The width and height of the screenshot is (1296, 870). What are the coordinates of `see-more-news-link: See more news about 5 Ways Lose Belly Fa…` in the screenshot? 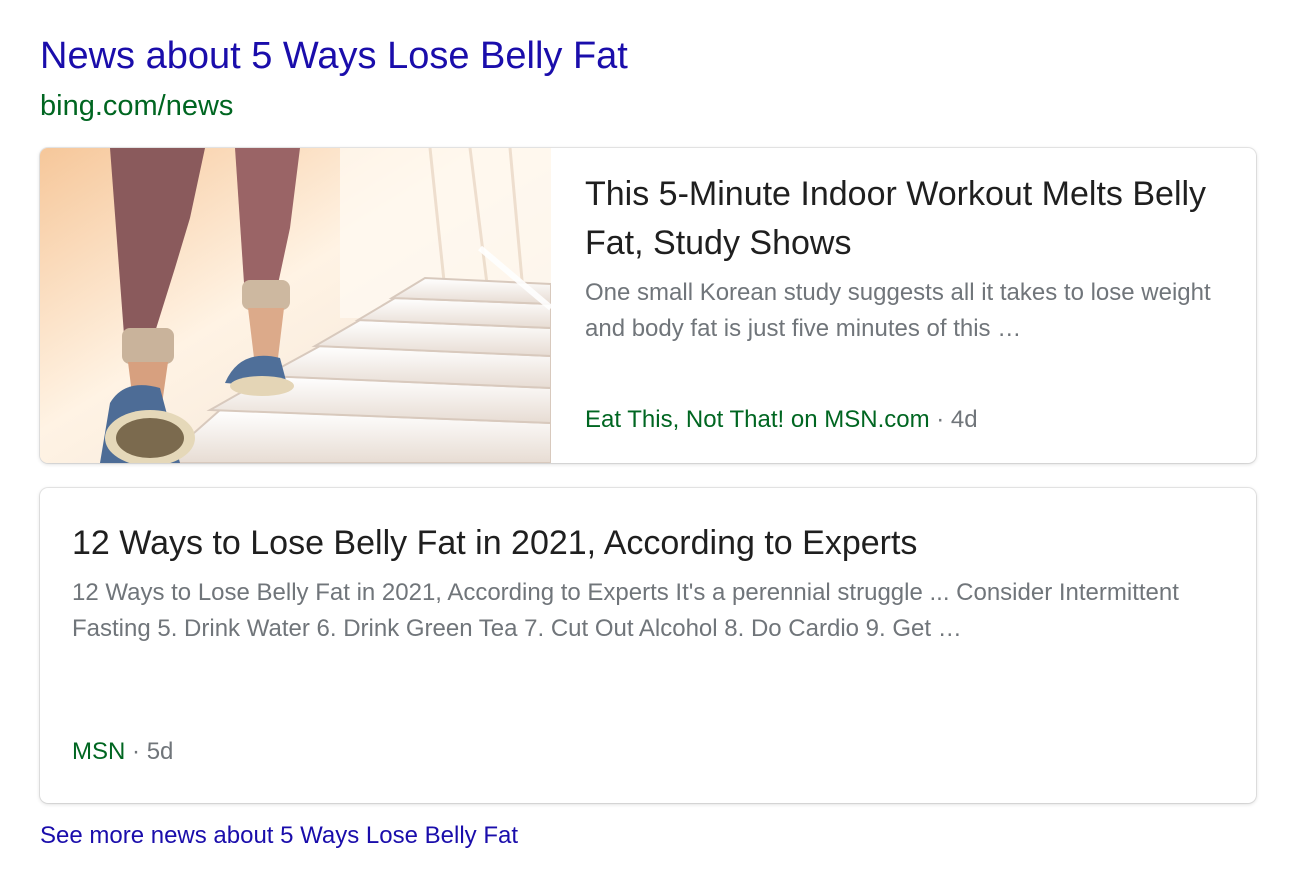 It's located at (279, 836).